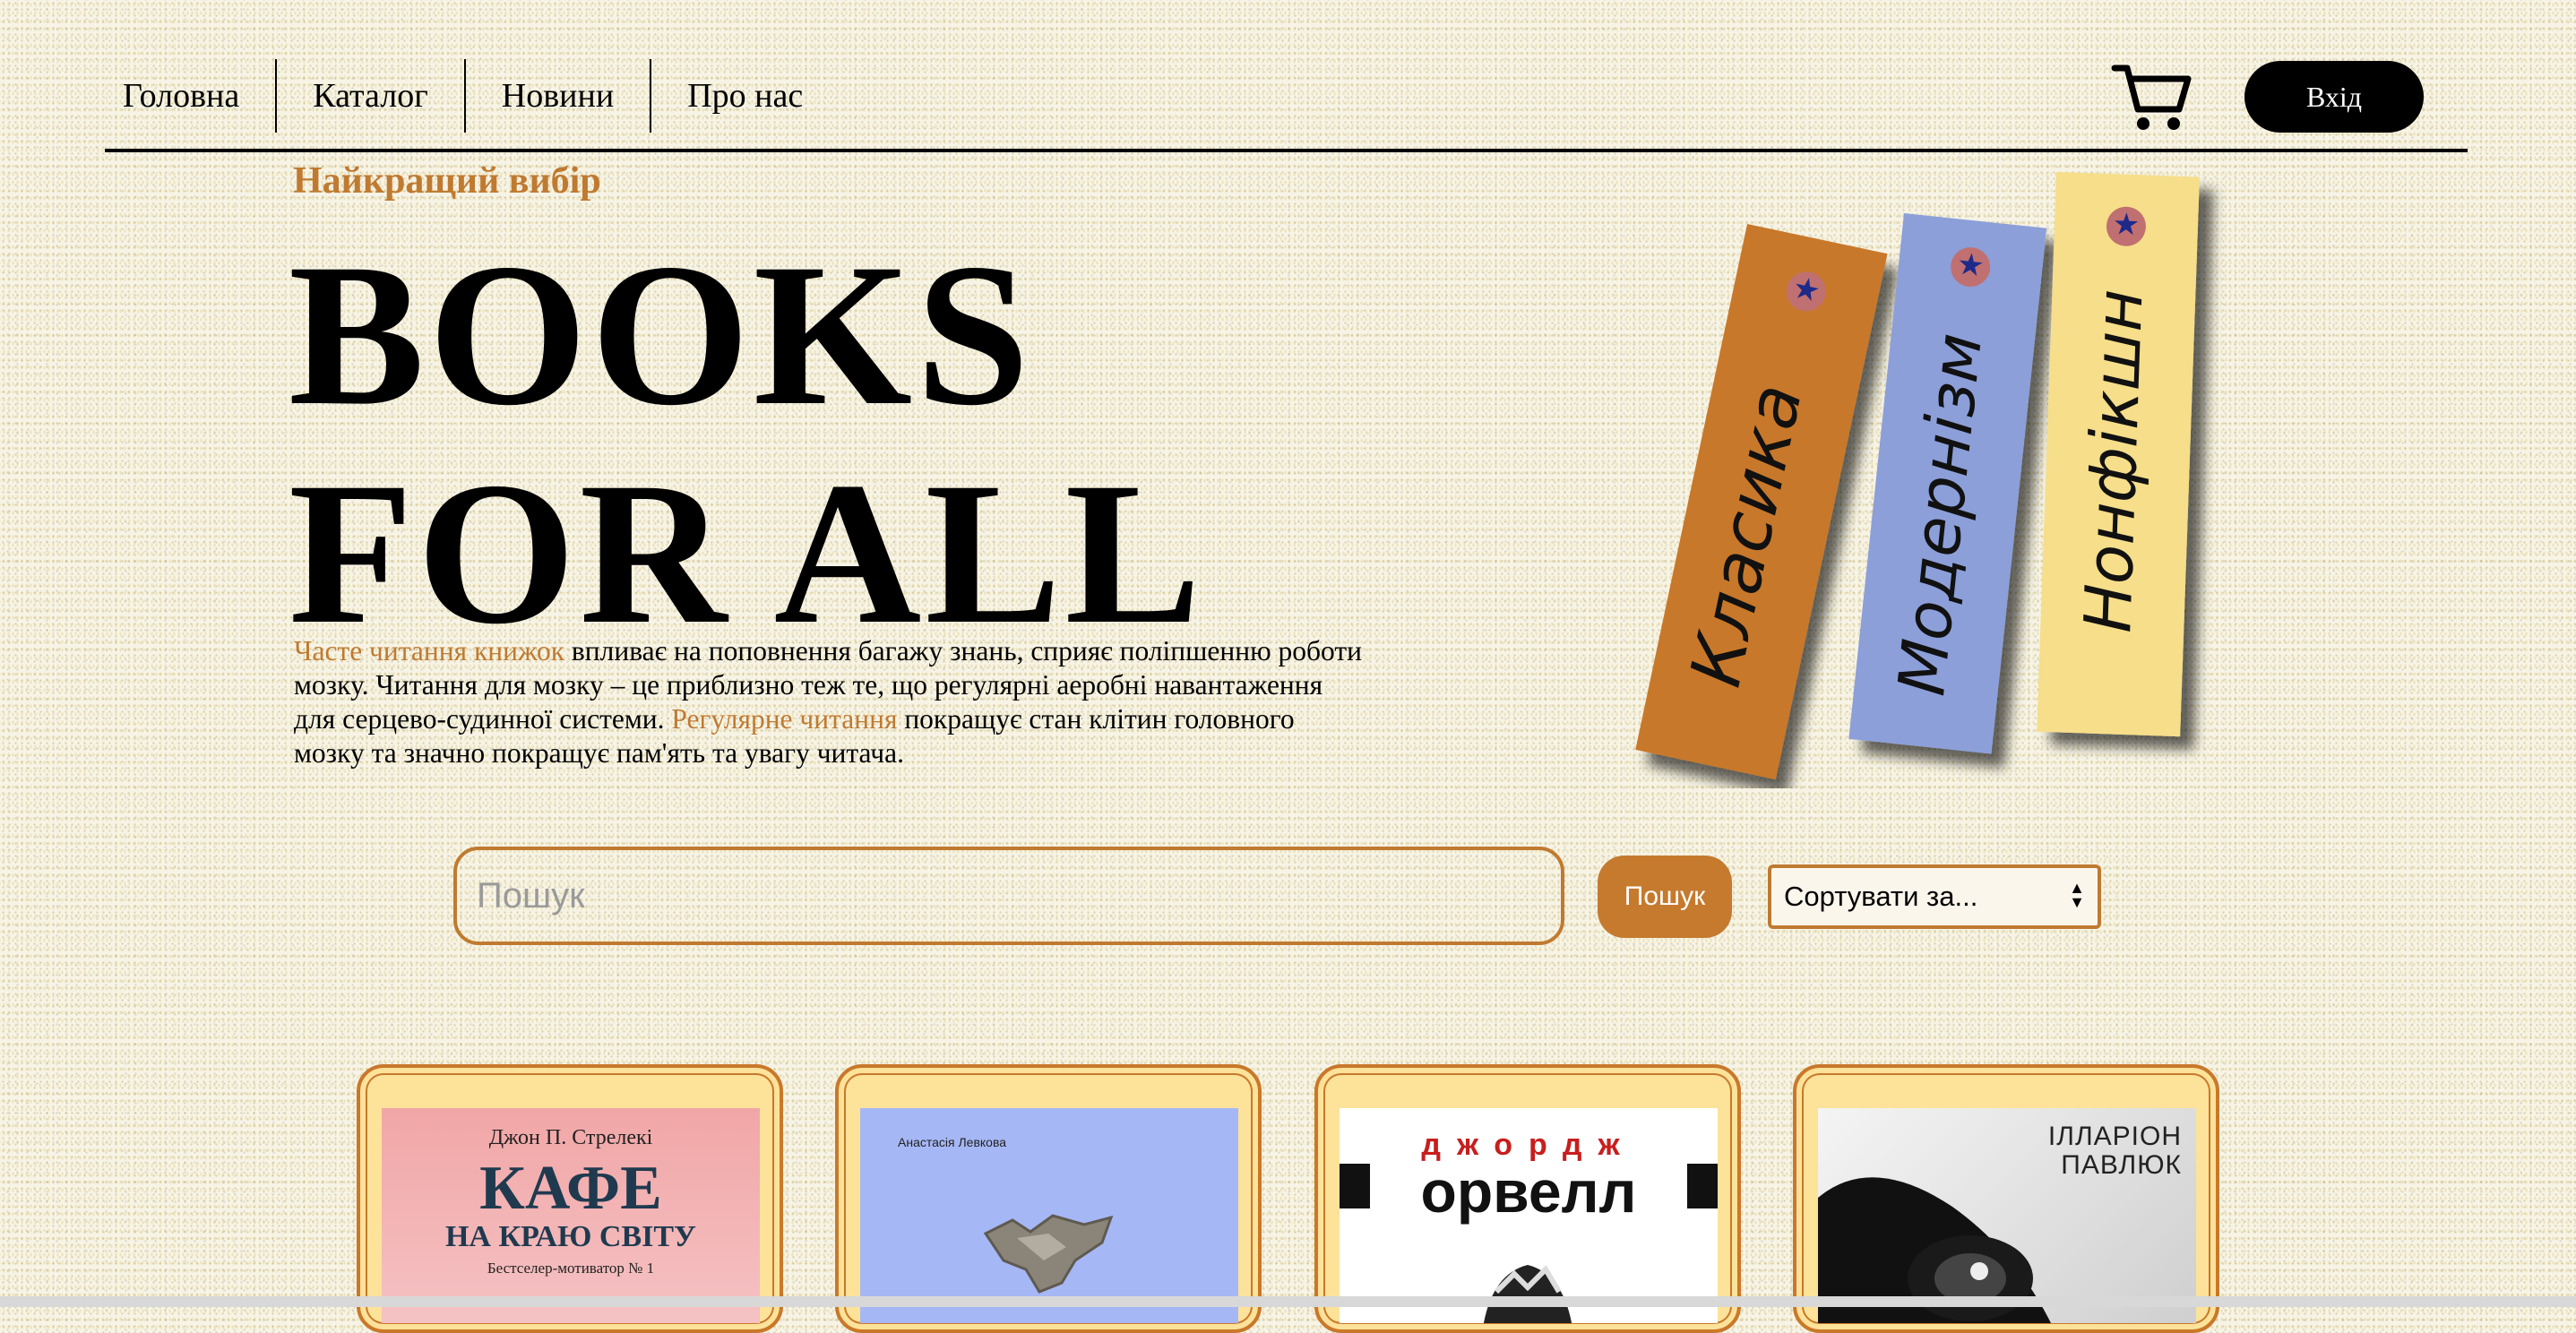 This screenshot has height=1333, width=2576. I want to click on torn-paper-illustration, so click(1527, 1294).